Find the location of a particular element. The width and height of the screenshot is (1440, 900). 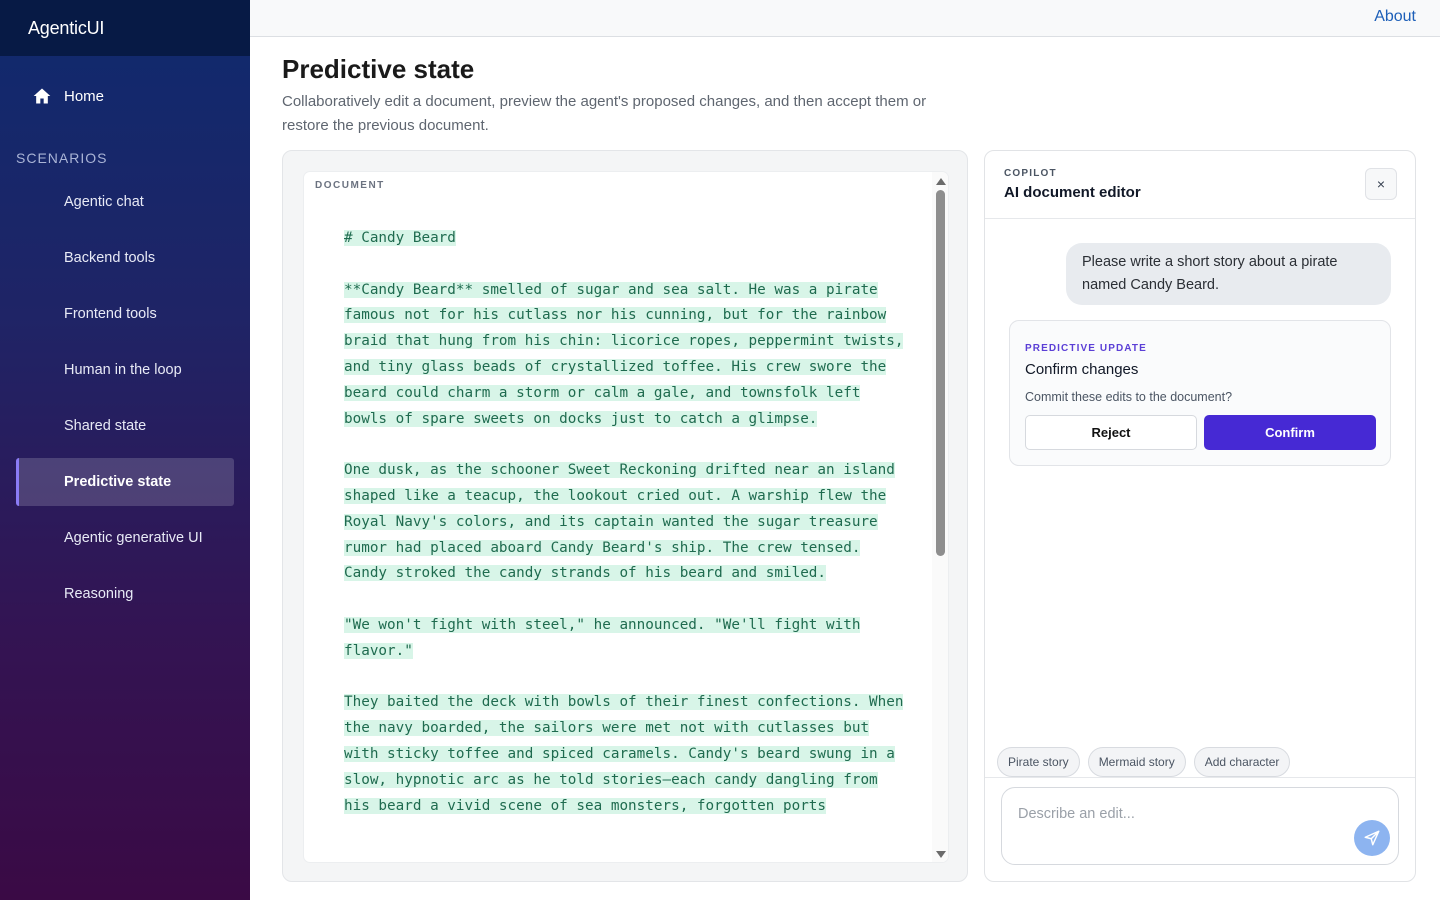

scroll-down-icon is located at coordinates (941, 854).